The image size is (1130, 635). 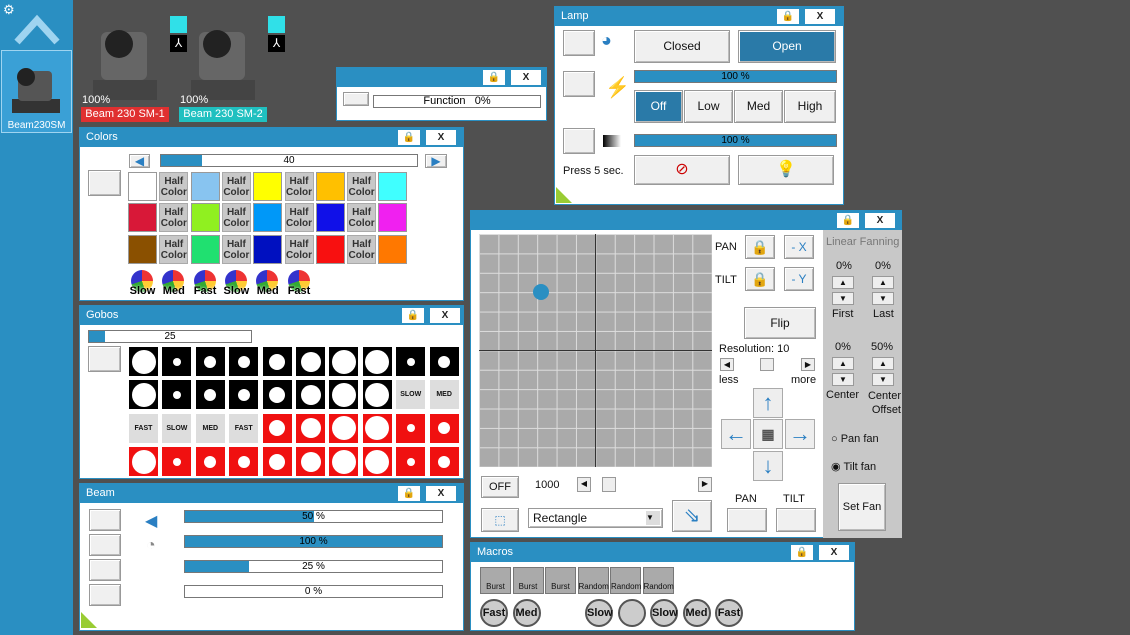 What do you see at coordinates (653, 518) in the screenshot?
I see `chevron-down-icon: ▼` at bounding box center [653, 518].